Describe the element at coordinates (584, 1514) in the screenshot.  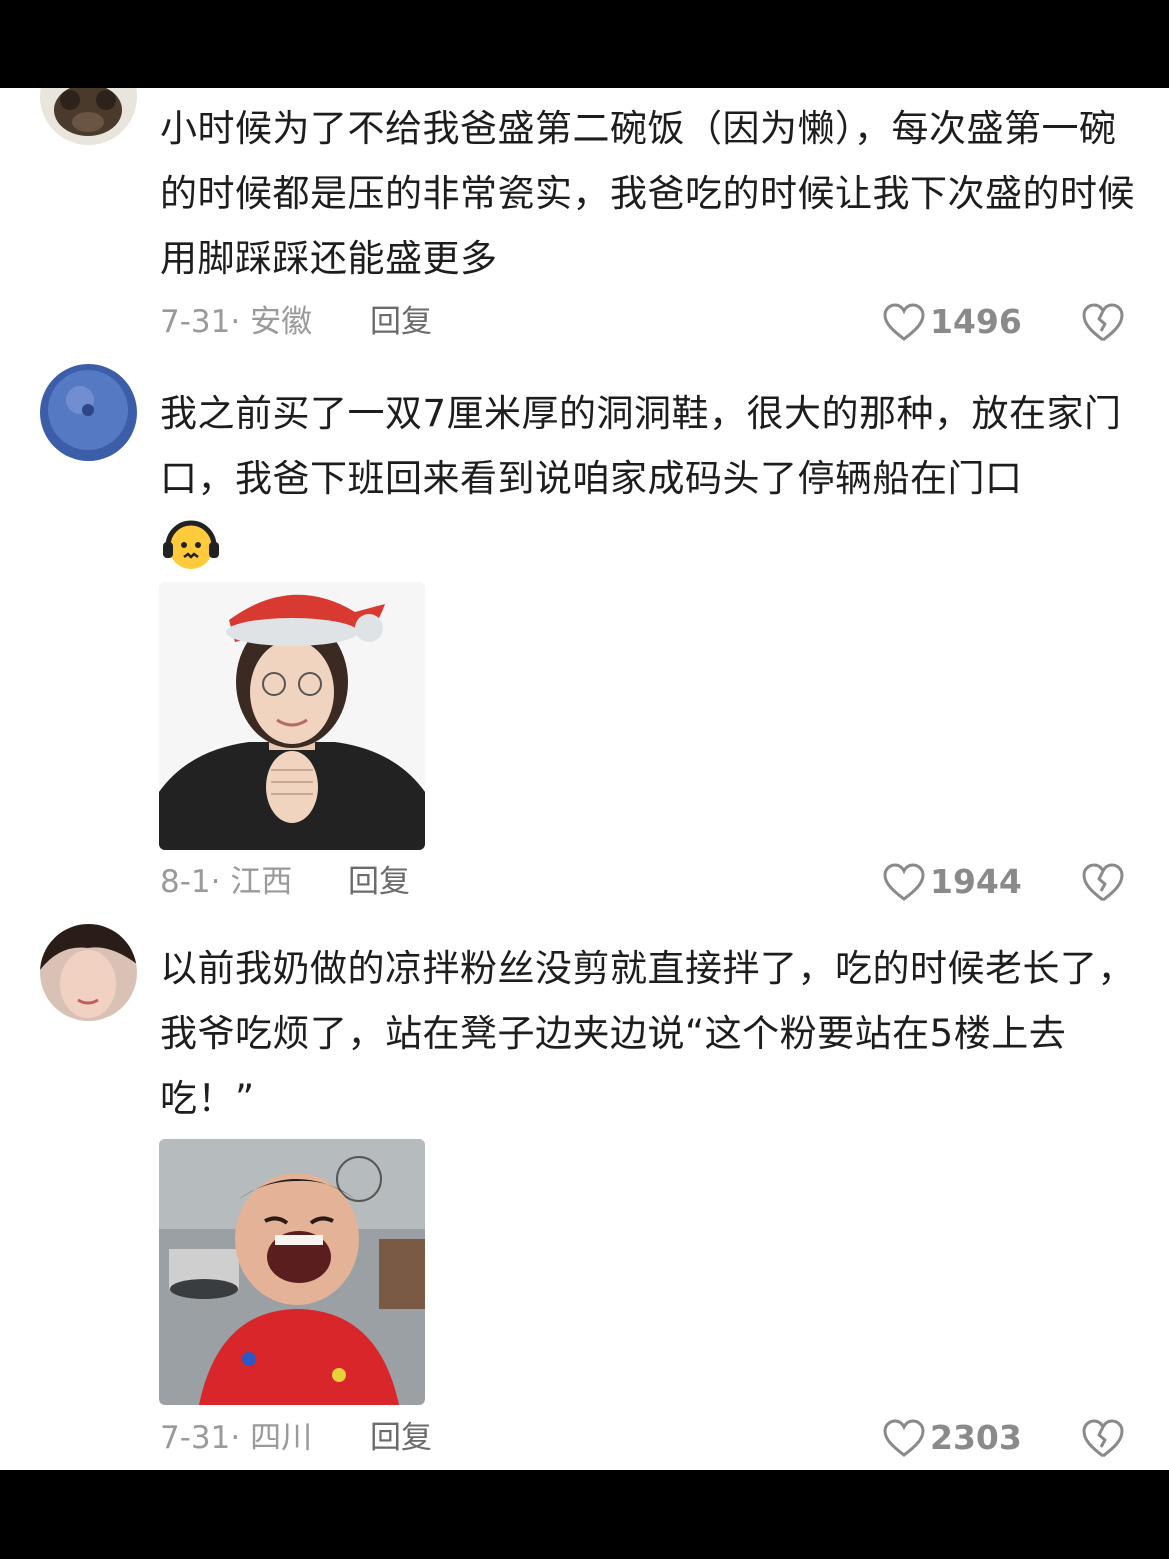
I see `bottom-black-bar` at that location.